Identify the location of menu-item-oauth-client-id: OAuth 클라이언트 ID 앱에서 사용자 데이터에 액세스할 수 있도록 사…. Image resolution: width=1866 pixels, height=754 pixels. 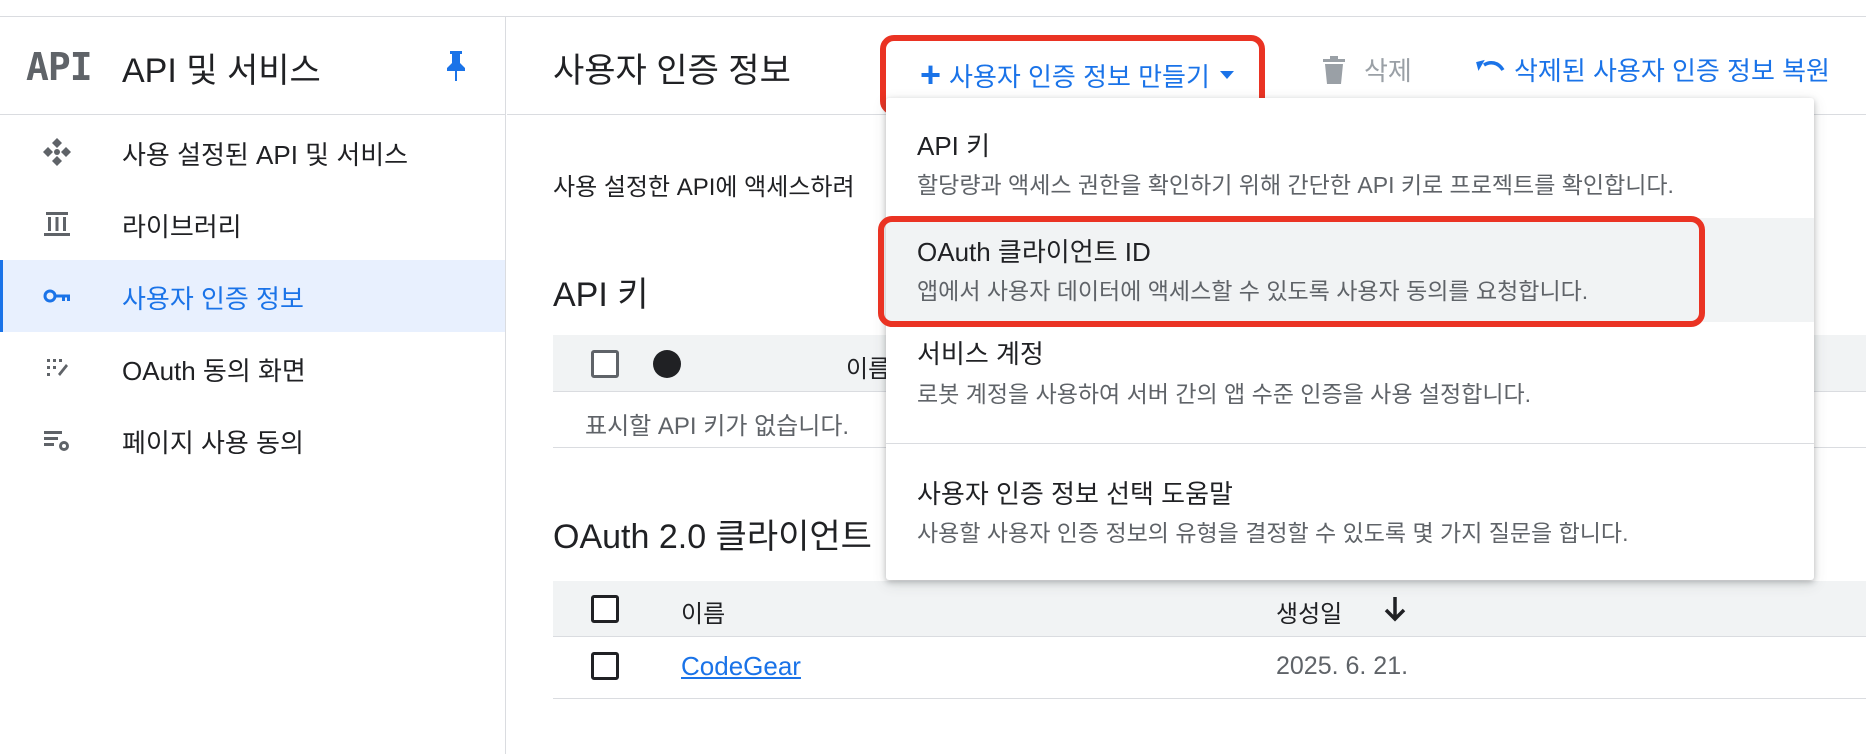
(1346, 271).